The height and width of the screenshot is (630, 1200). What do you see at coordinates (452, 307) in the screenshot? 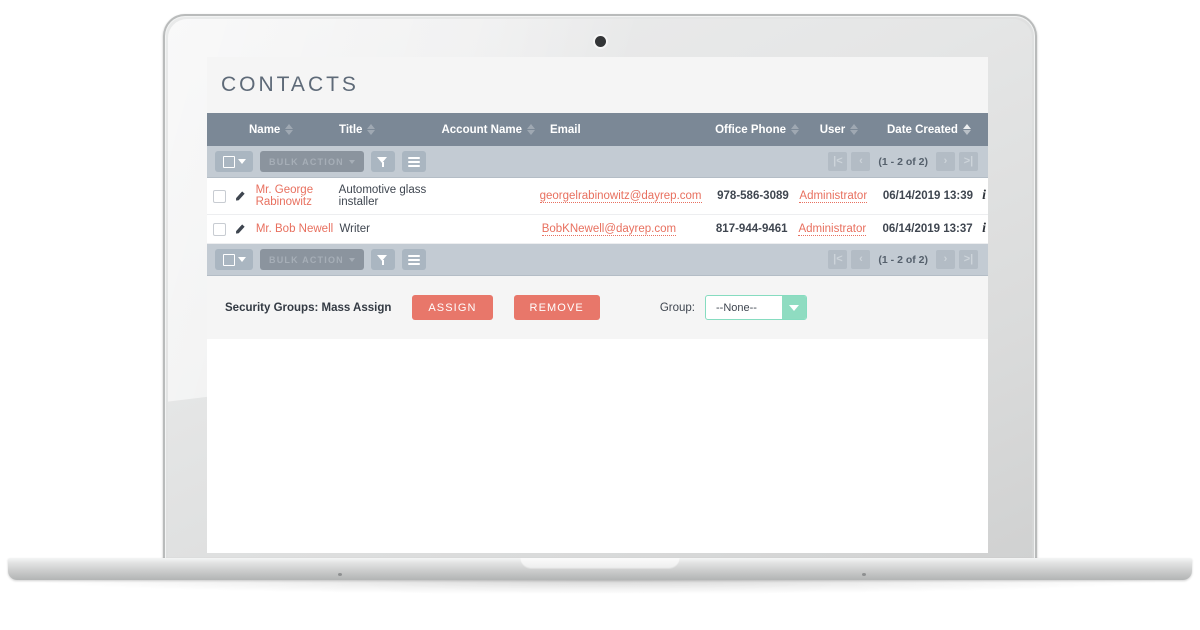
I see `assign-button: ASSIGN` at bounding box center [452, 307].